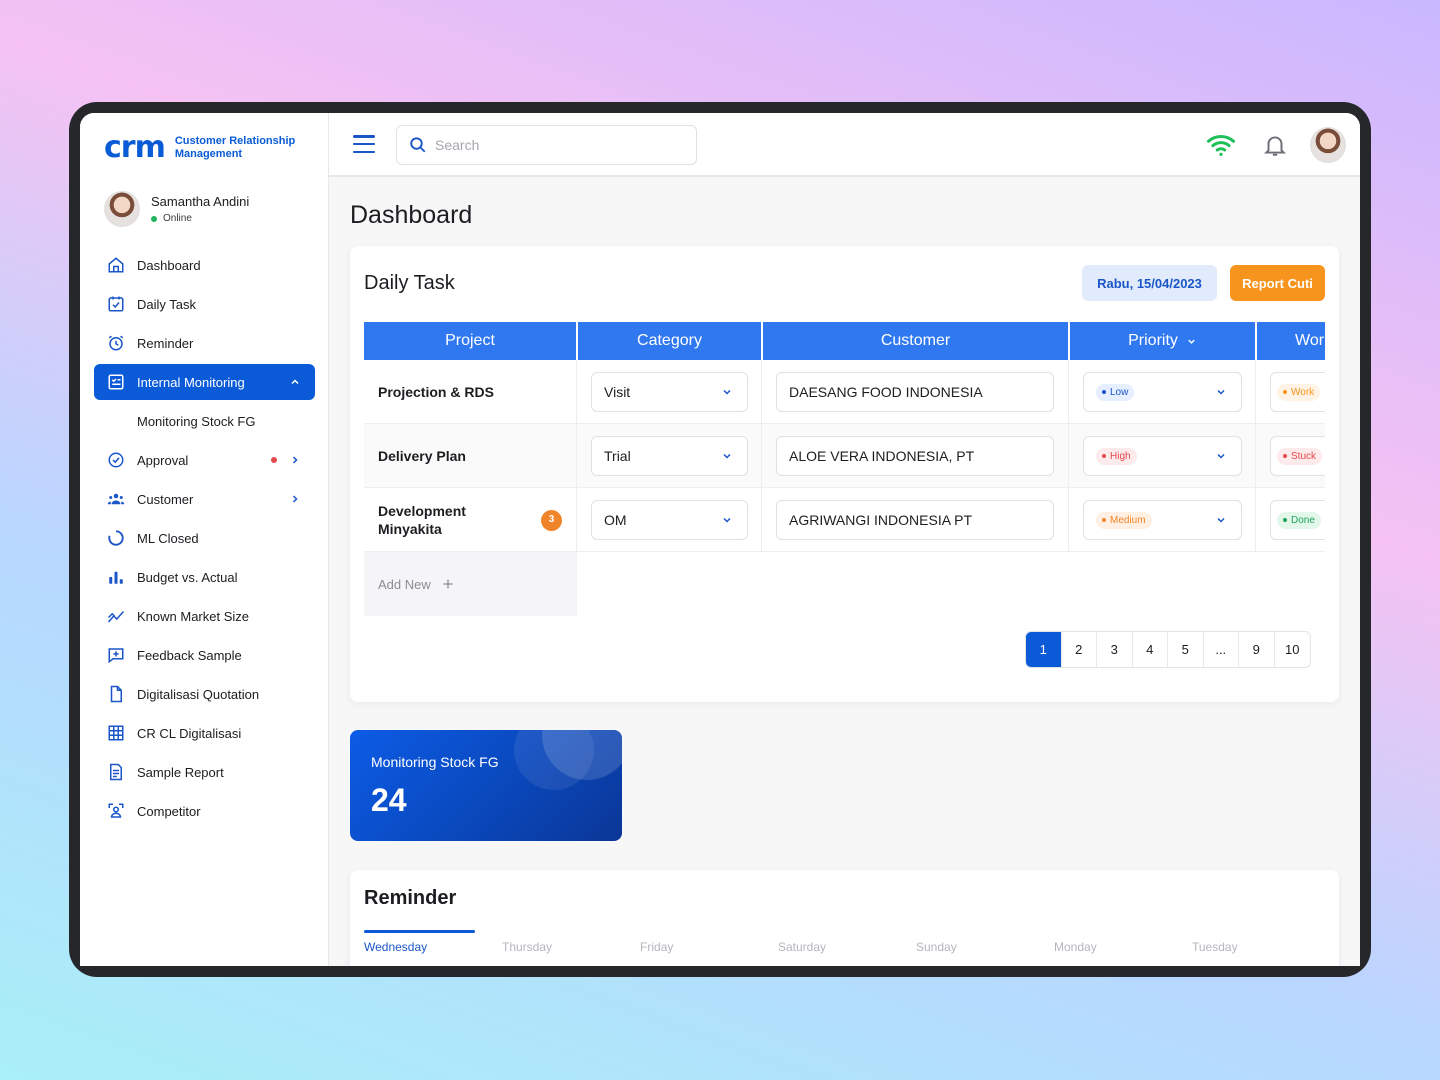 This screenshot has height=1080, width=1440. What do you see at coordinates (191, 382) in the screenshot?
I see `sidebar-item-label: Internal Monitoring` at bounding box center [191, 382].